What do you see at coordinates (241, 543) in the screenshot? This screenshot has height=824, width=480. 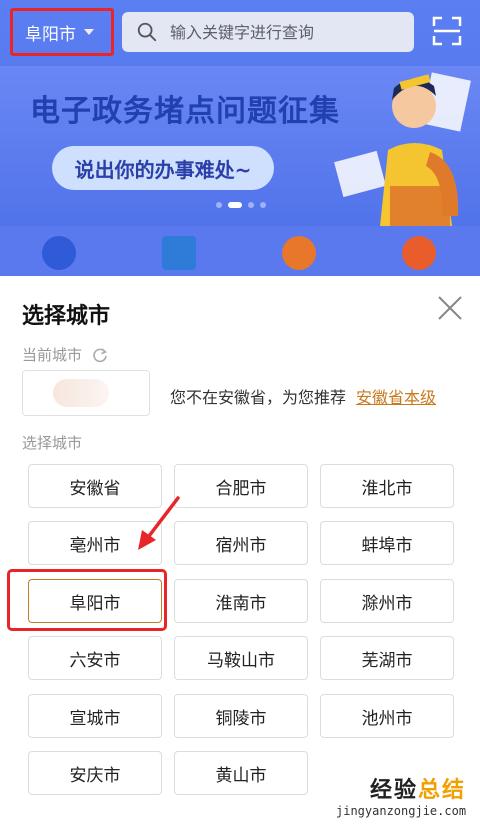 I see `city-button: 宿州市` at bounding box center [241, 543].